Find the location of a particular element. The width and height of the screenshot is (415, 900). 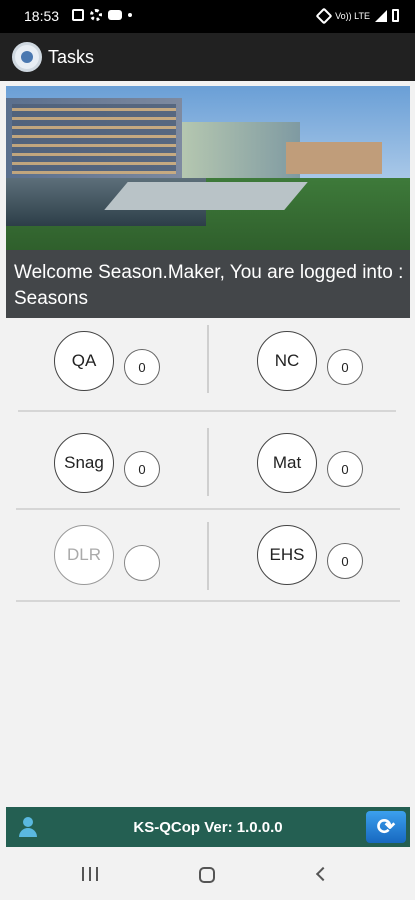

dlr-count-badge is located at coordinates (142, 563).